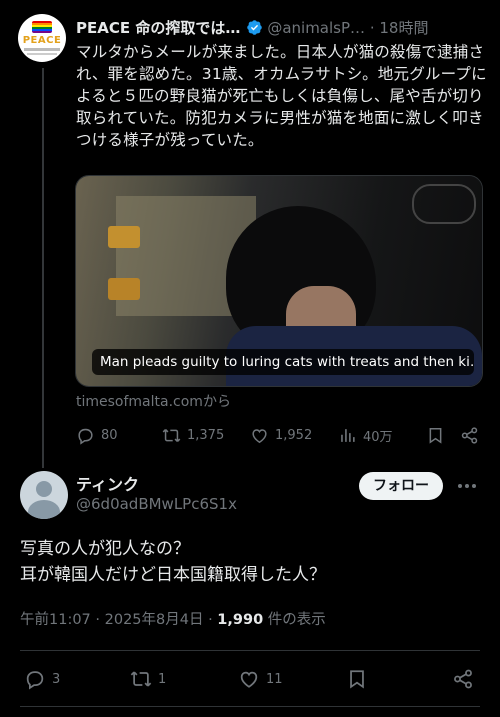 The height and width of the screenshot is (717, 500). I want to click on tweet-metadata: 午前11:07 · 2025年8月4日 · 1,990 件の表示, so click(173, 618).